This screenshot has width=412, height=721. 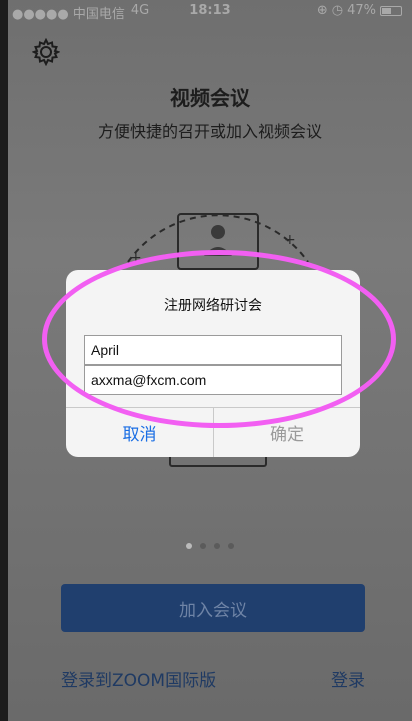 What do you see at coordinates (209, 131) in the screenshot?
I see `page-subtitle: 方便快捷的召开或加入视频会议` at bounding box center [209, 131].